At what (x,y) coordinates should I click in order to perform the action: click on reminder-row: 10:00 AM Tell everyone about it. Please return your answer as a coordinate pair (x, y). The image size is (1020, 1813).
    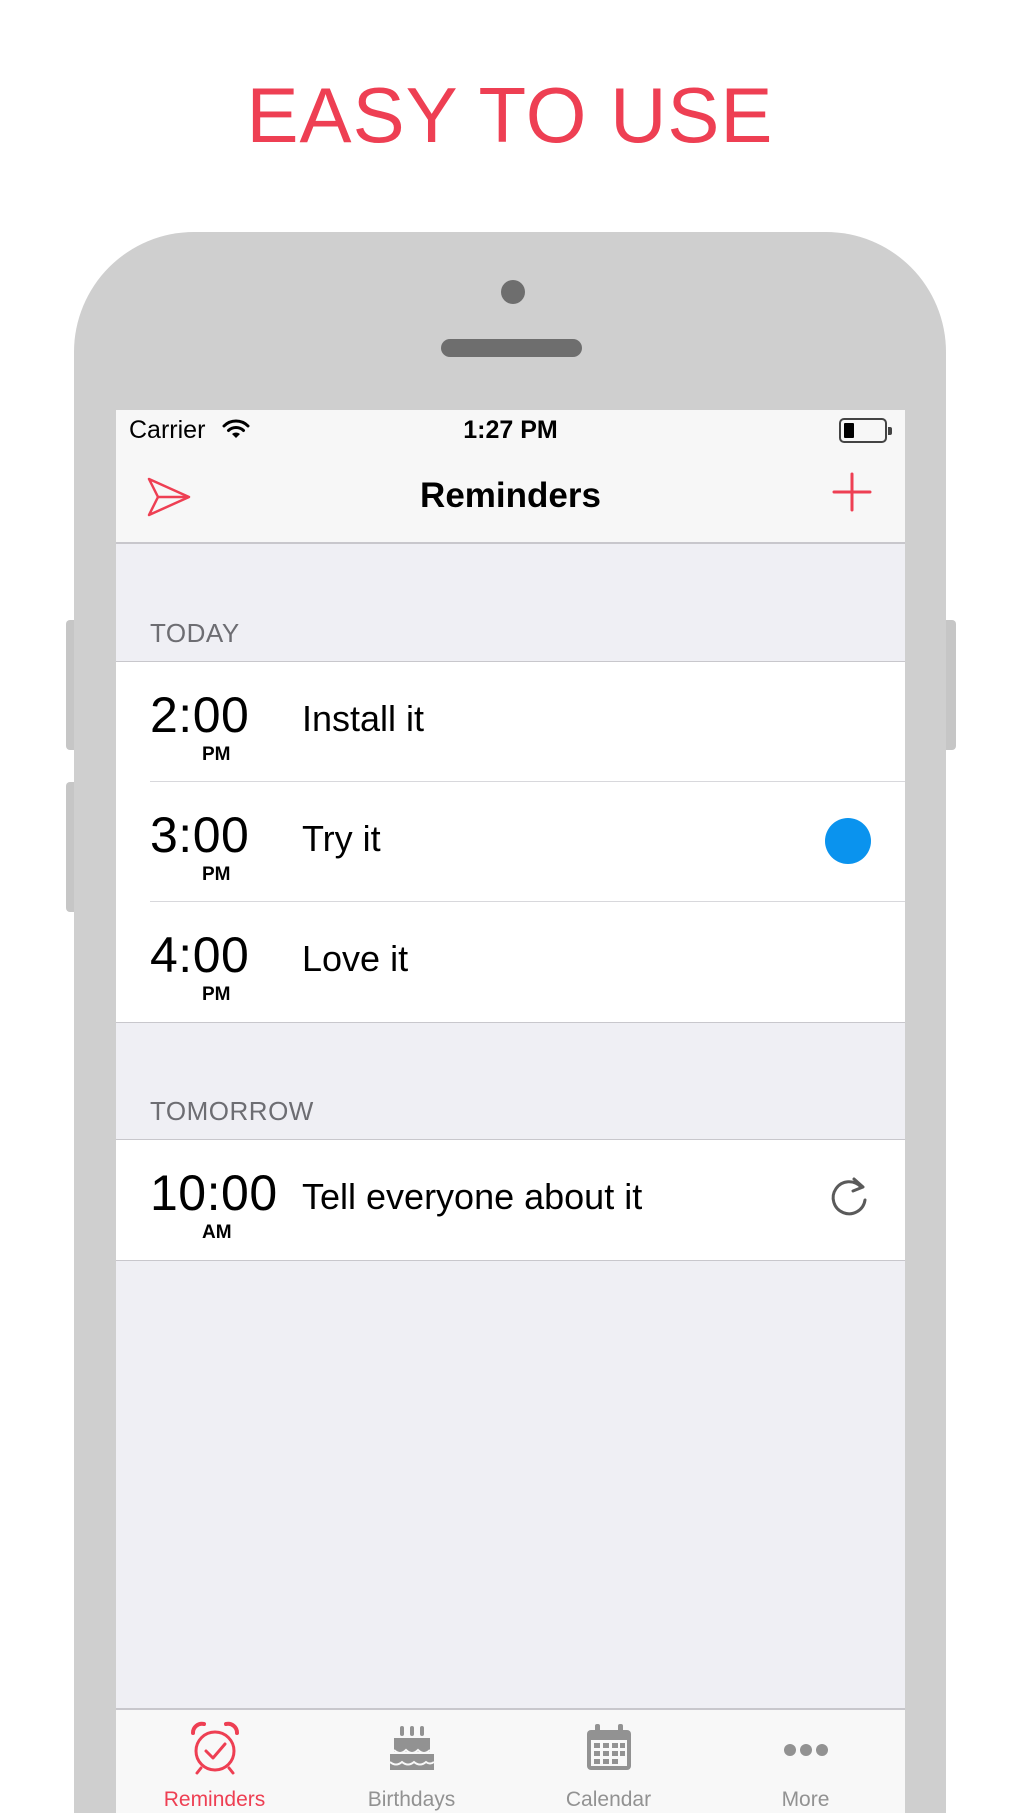
    Looking at the image, I should click on (510, 1200).